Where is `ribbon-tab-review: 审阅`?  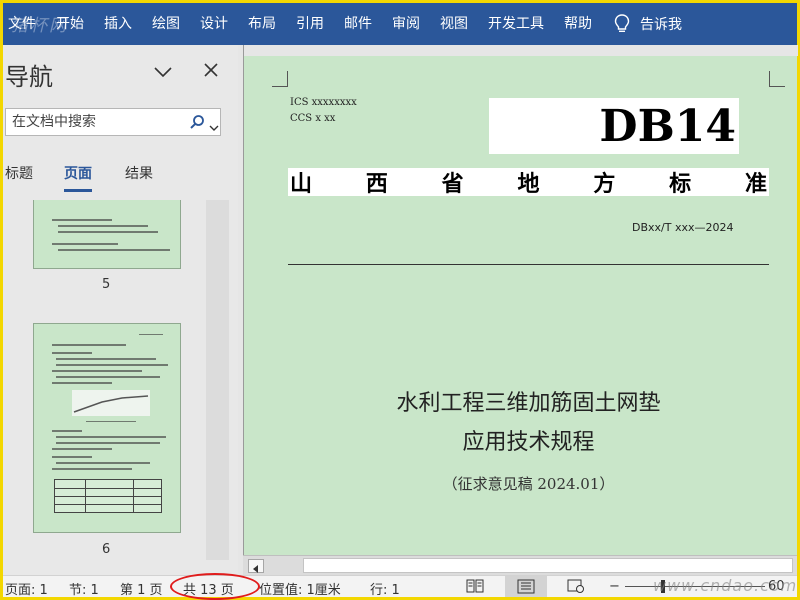
ribbon-tab-review: 审阅 is located at coordinates (406, 24).